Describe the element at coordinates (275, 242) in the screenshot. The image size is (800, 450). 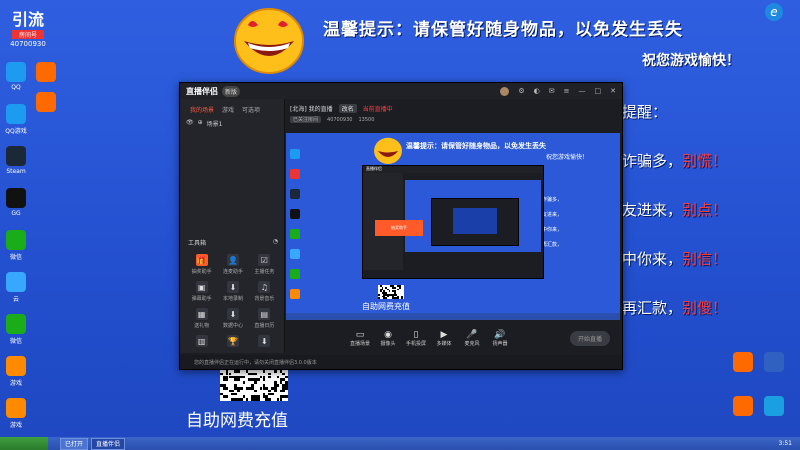
I see `toolbox-more-icon: ◔` at that location.